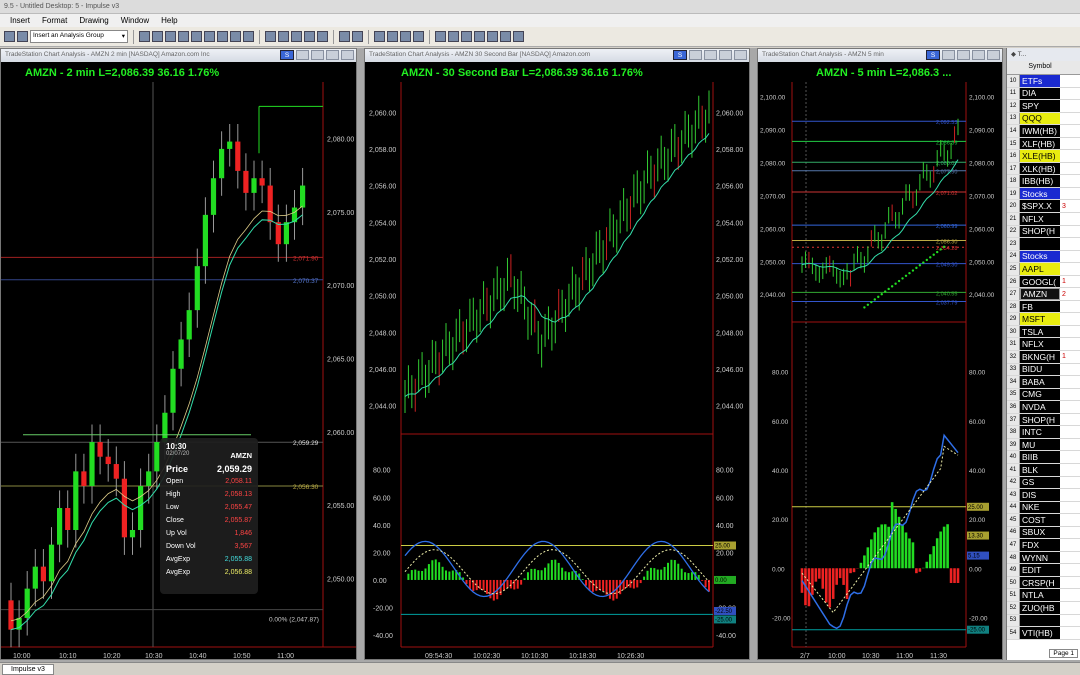  What do you see at coordinates (1043, 608) in the screenshot?
I see `watchlist-row: 52 ZUO(HB` at bounding box center [1043, 608].